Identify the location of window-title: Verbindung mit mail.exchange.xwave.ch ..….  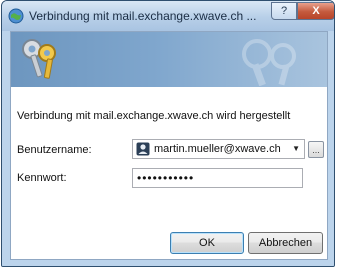
(143, 16).